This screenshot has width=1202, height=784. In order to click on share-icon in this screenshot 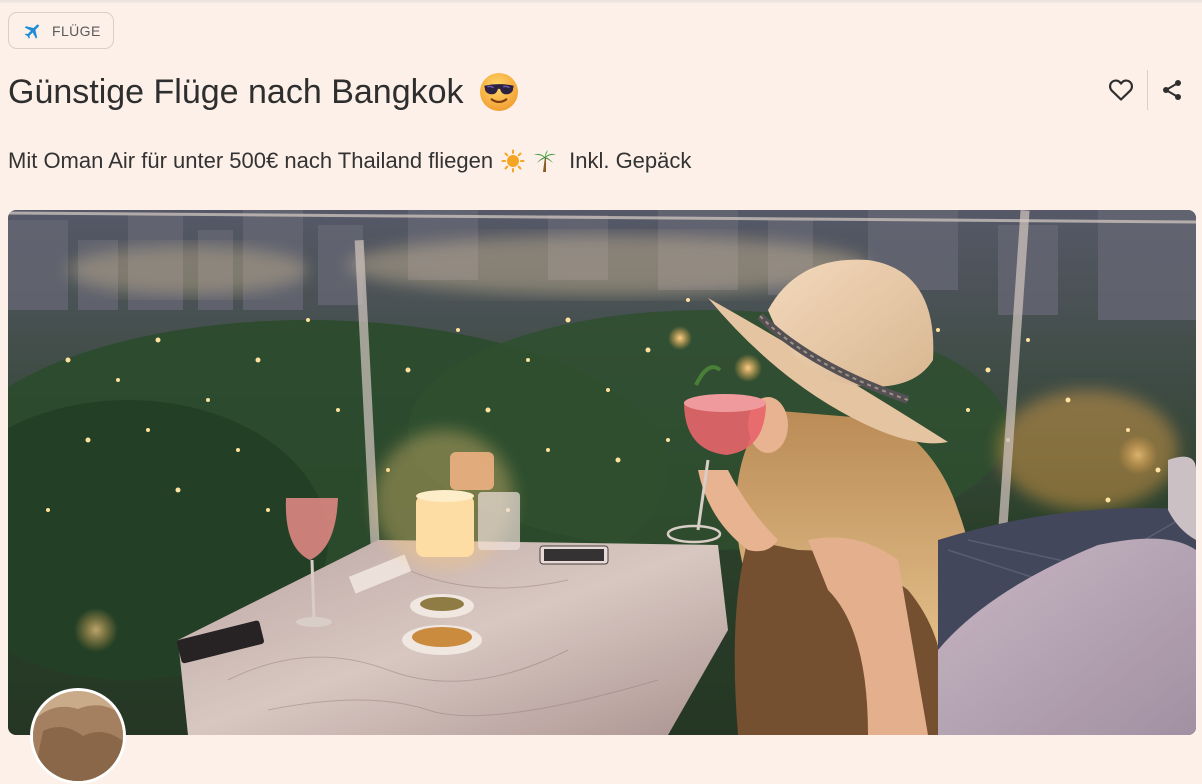, I will do `click(1172, 90)`.